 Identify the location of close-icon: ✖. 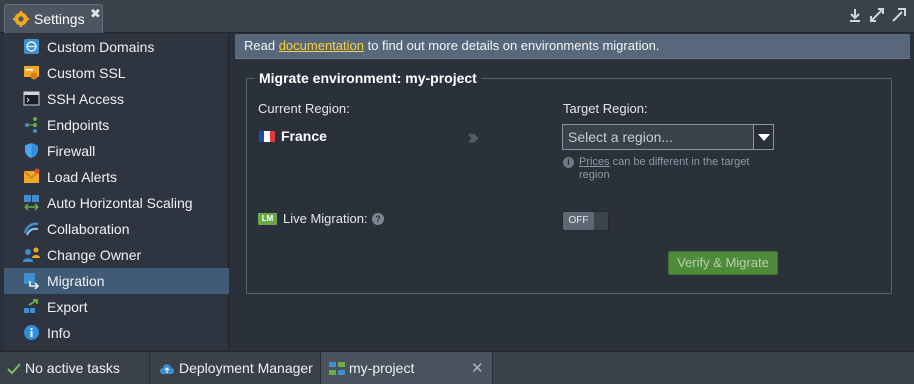
(95, 14).